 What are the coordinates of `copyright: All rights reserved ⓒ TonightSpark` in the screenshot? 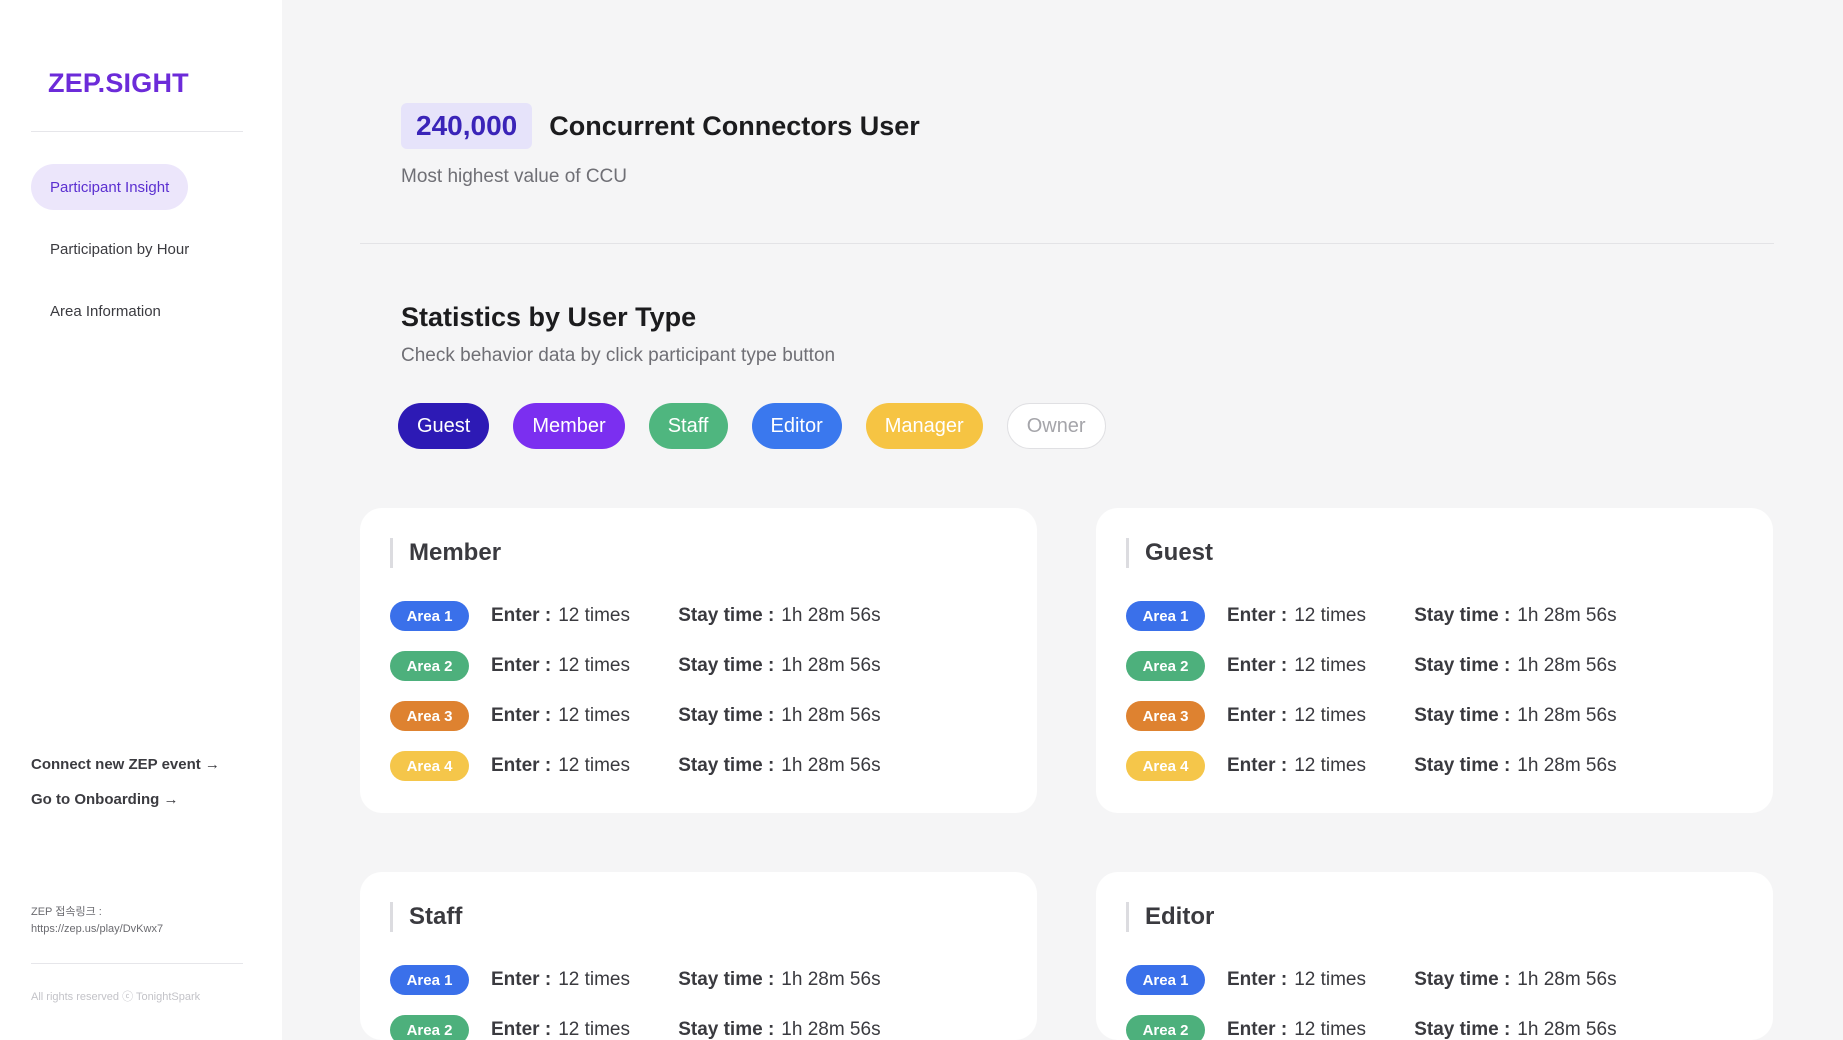 It's located at (116, 997).